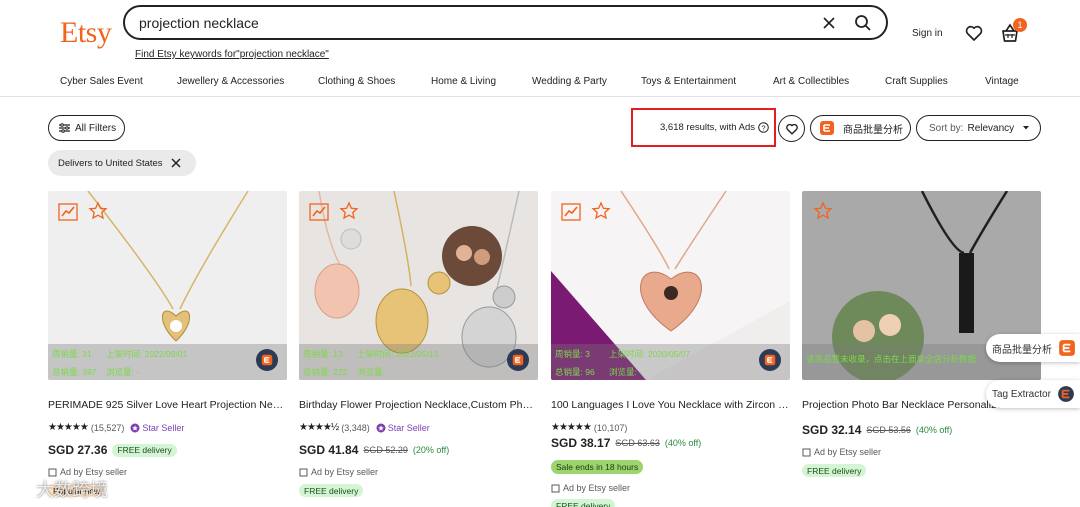 Image resolution: width=1080 pixels, height=507 pixels. I want to click on all-filters-button: All Filters, so click(86, 128).